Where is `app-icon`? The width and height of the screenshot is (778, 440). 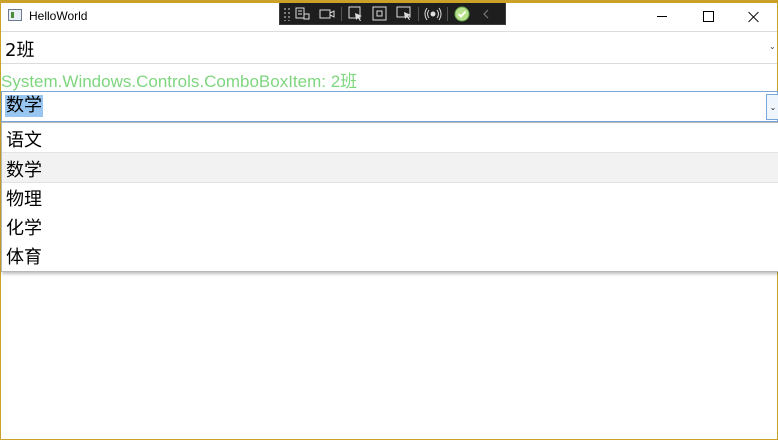 app-icon is located at coordinates (15, 15).